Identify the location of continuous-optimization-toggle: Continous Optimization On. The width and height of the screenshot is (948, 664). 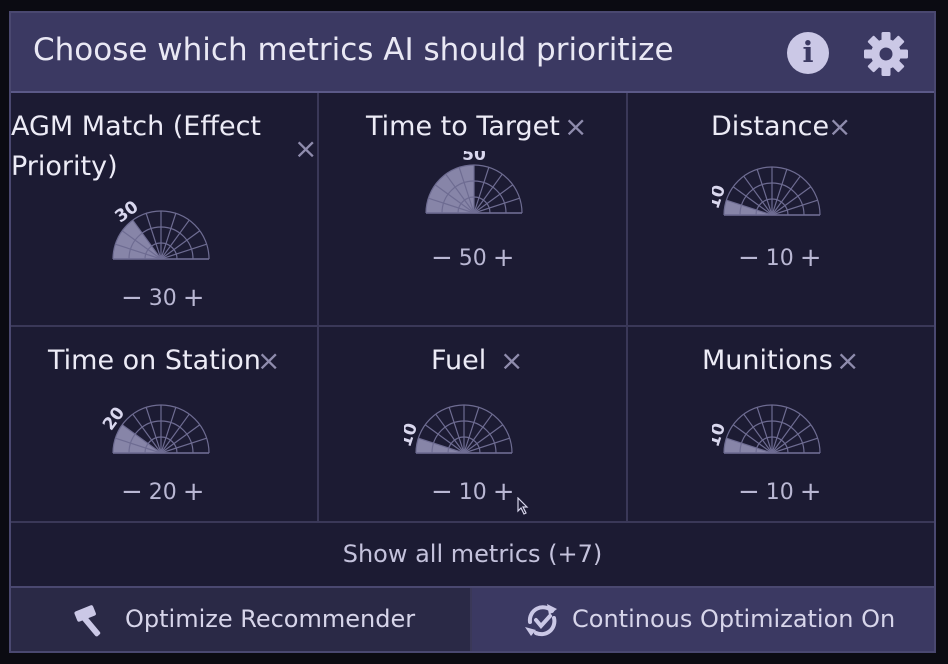
(703, 619).